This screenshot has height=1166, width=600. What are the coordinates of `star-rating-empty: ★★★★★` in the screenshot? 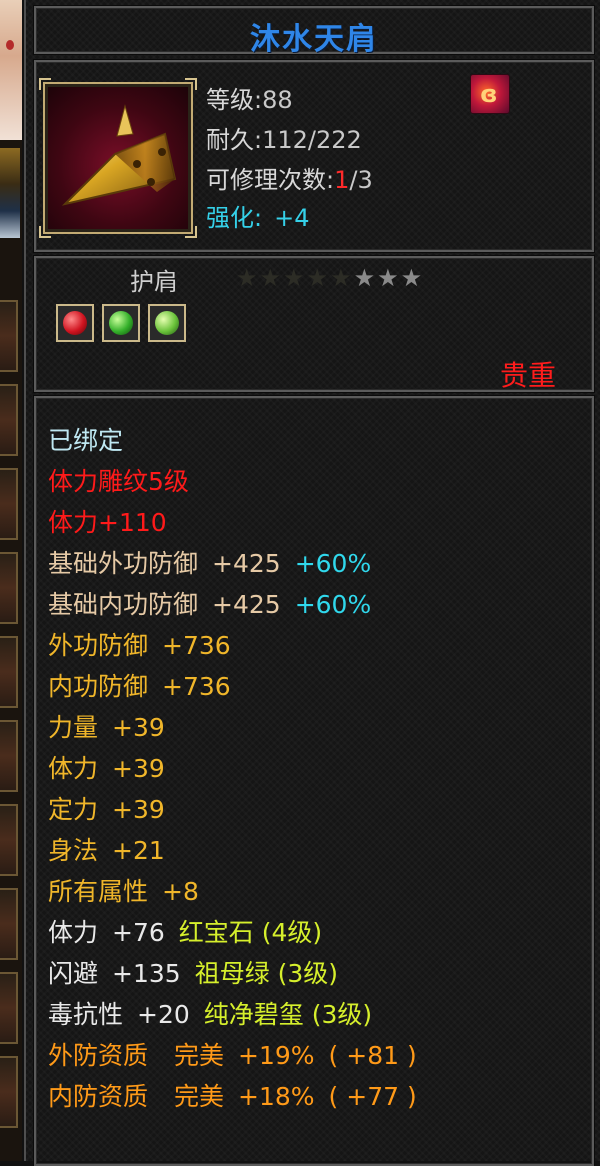 It's located at (295, 278).